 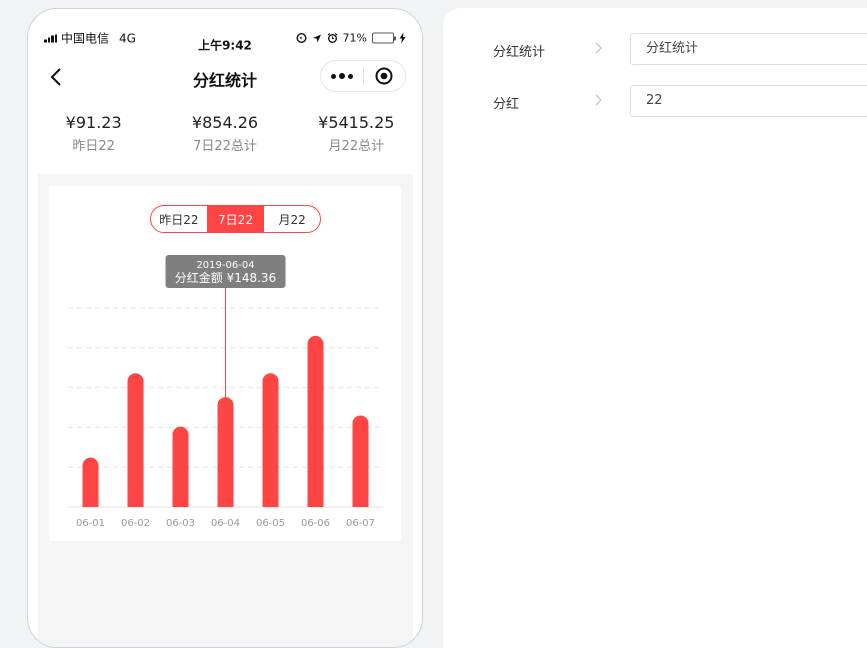 I want to click on stat-value: ¥854.26, so click(x=225, y=122).